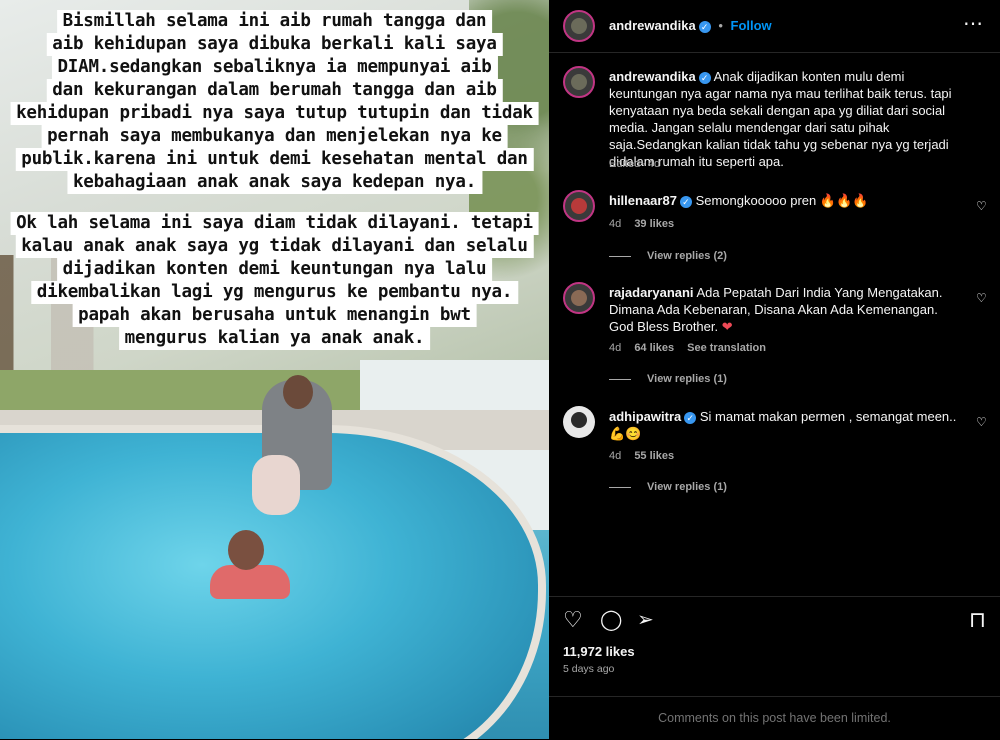  Describe the element at coordinates (774, 616) in the screenshot. I see `post-action-bar: ♡ ◯ ➢ ⊓` at that location.